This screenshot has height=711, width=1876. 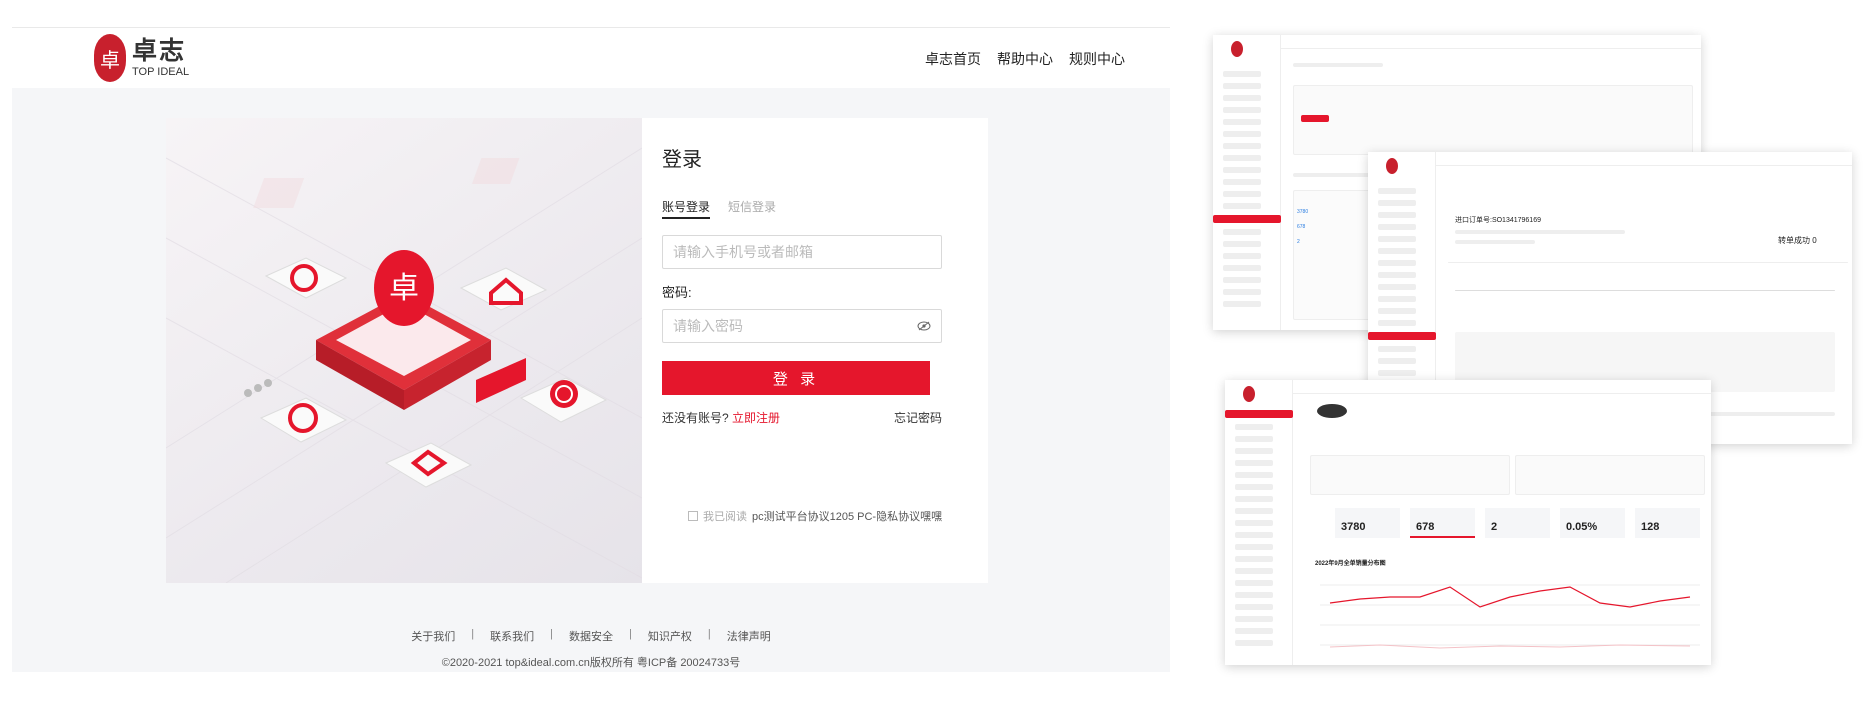 I want to click on preview-logo-icon, so click(x=1237, y=49).